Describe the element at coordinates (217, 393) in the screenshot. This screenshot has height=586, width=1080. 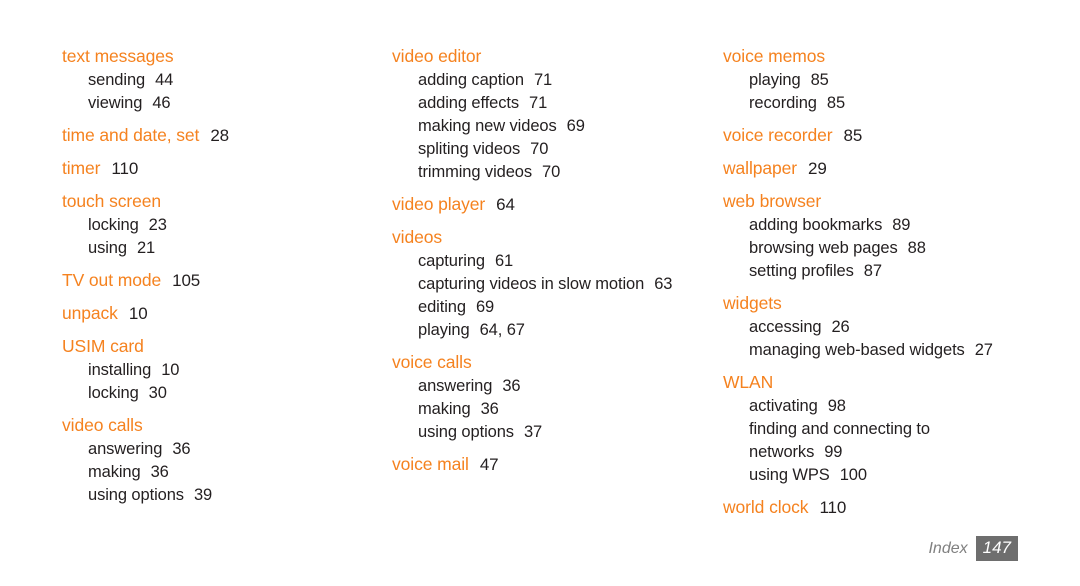
I see `index-subentry: locking 30` at that location.